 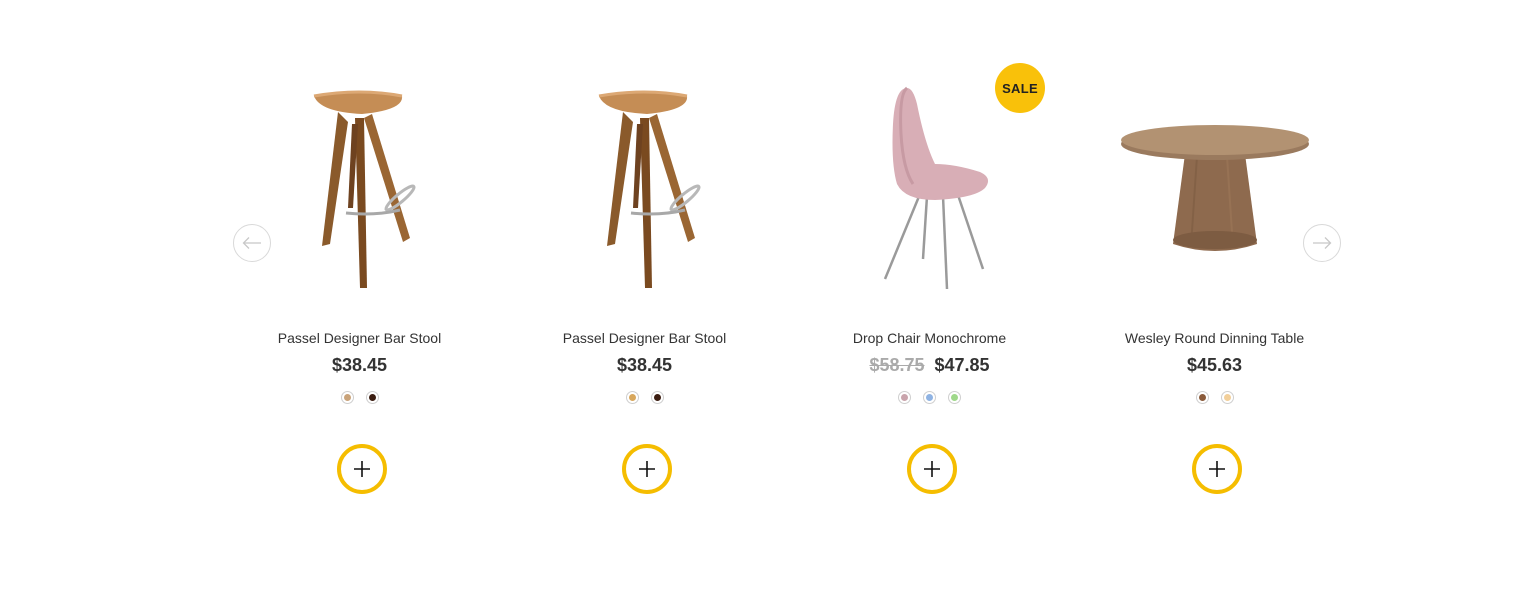 What do you see at coordinates (929, 365) in the screenshot?
I see `product-price-row: $58.75 $47.85` at bounding box center [929, 365].